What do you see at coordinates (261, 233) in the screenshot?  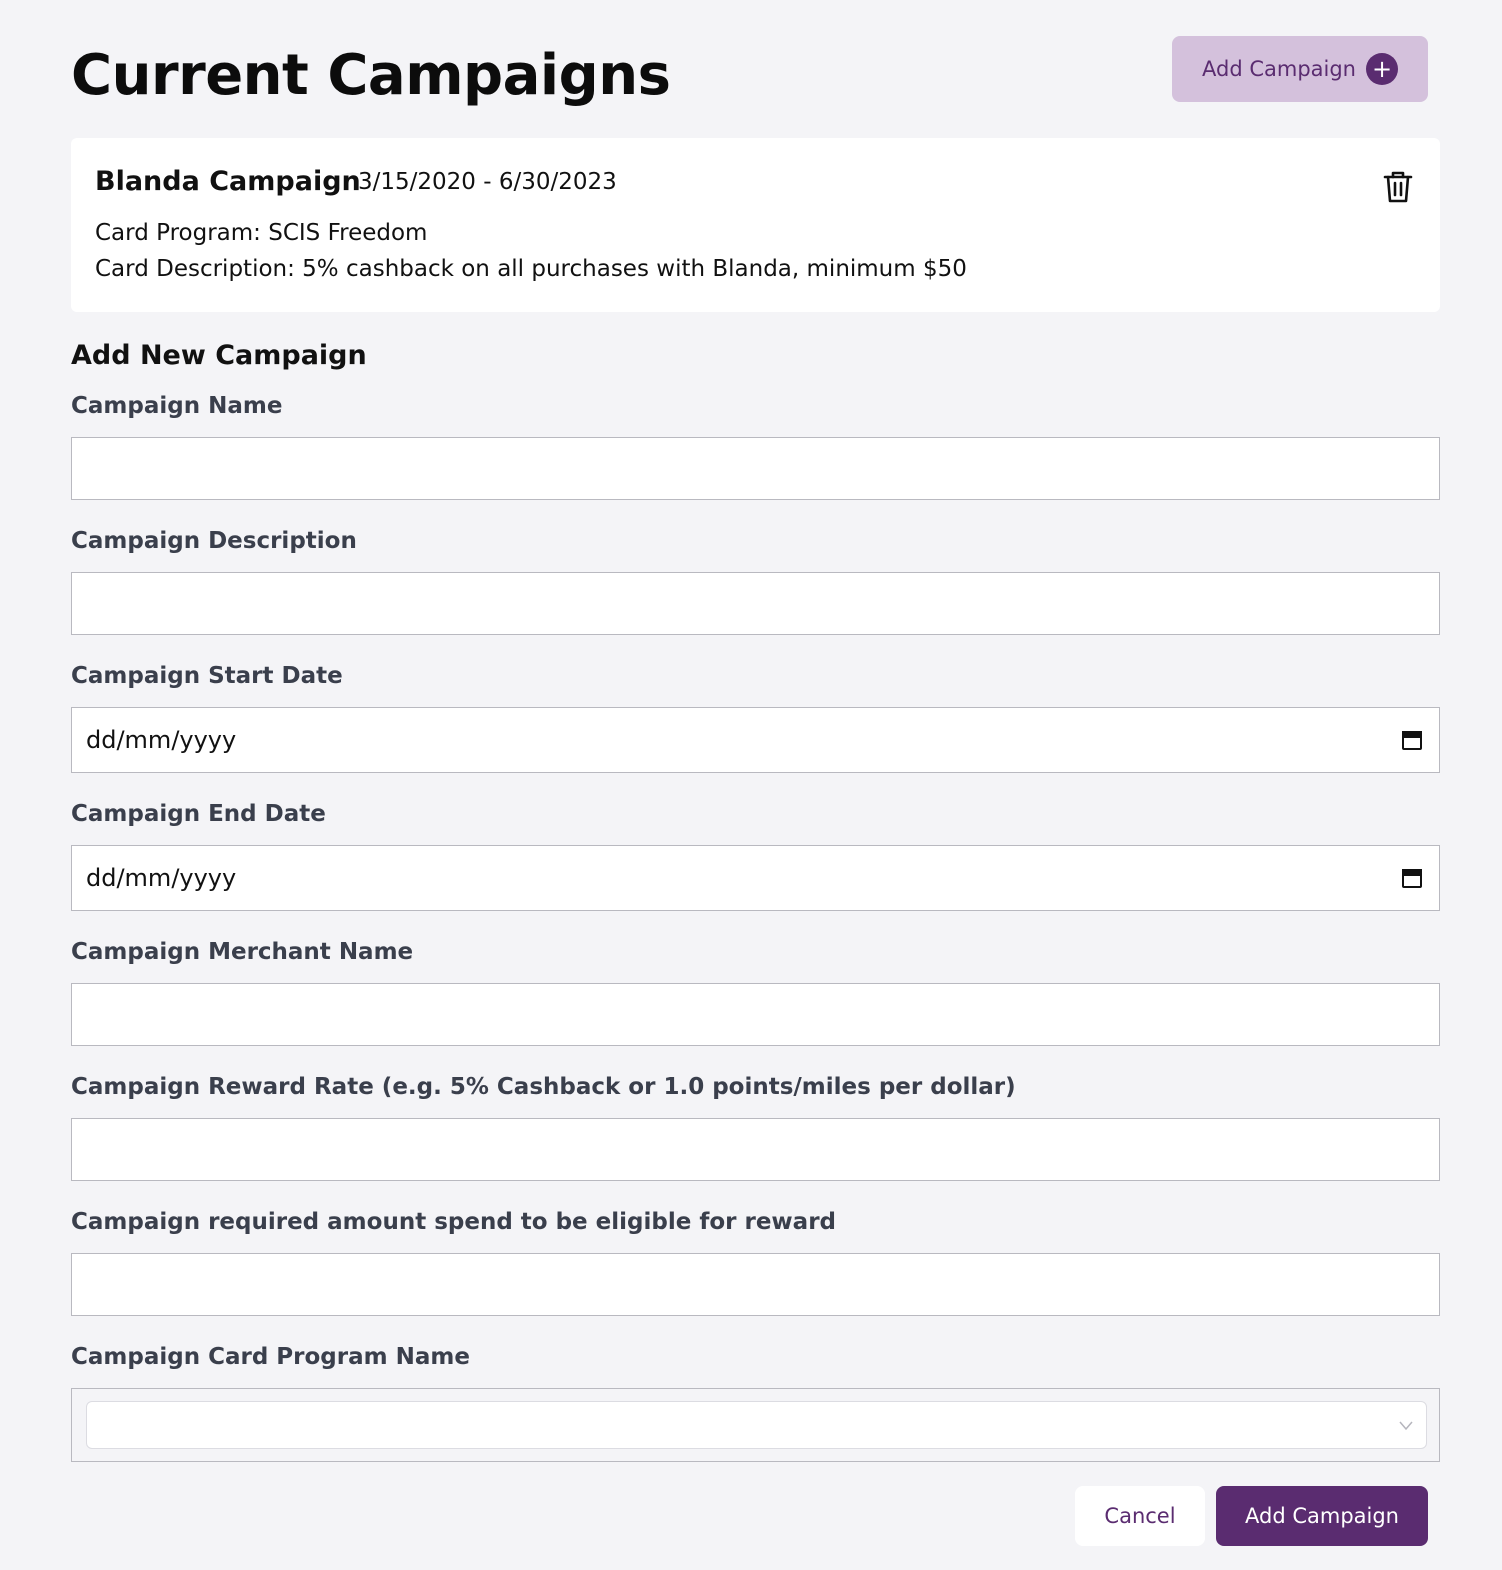 I see `campaign-card-program: Card Program: SCIS Freedom` at bounding box center [261, 233].